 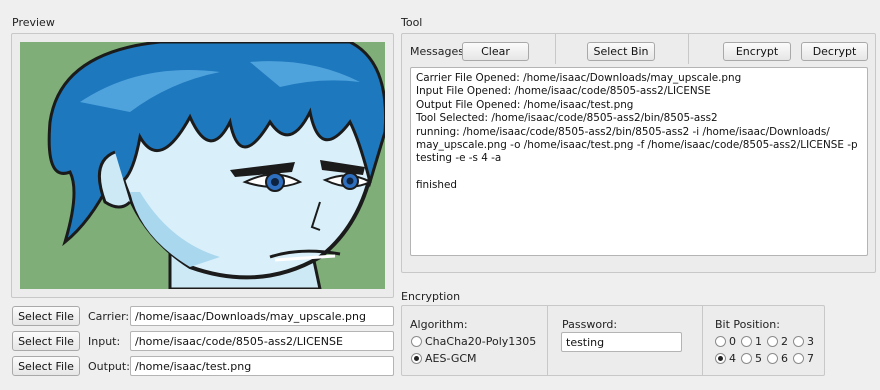 I want to click on clear-button: Clear, so click(x=495, y=51).